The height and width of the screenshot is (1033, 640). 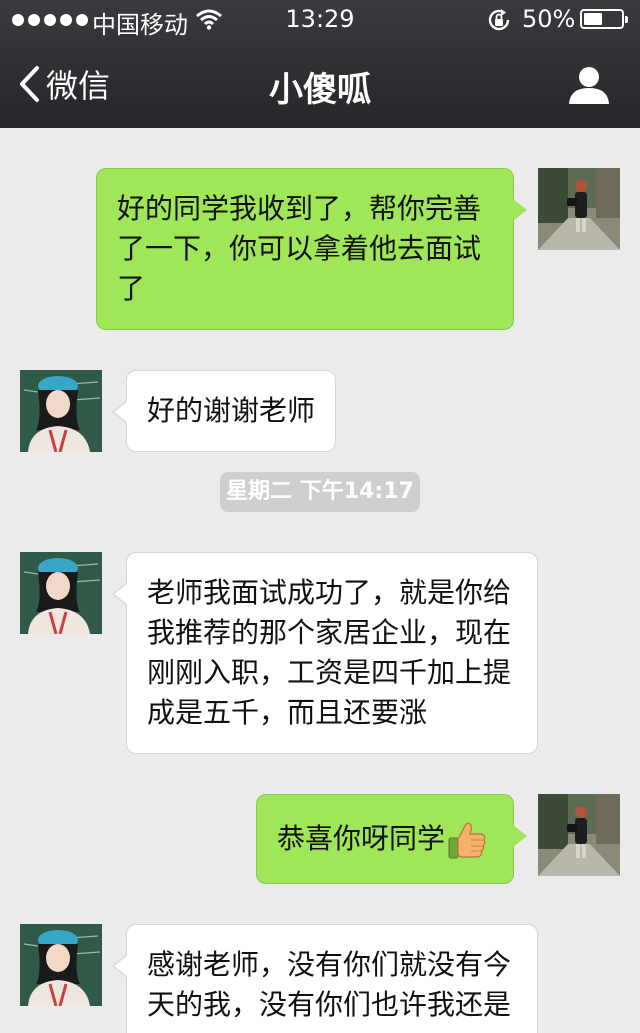 I want to click on message-timestamp: 星期二 下午14:17, so click(x=320, y=492).